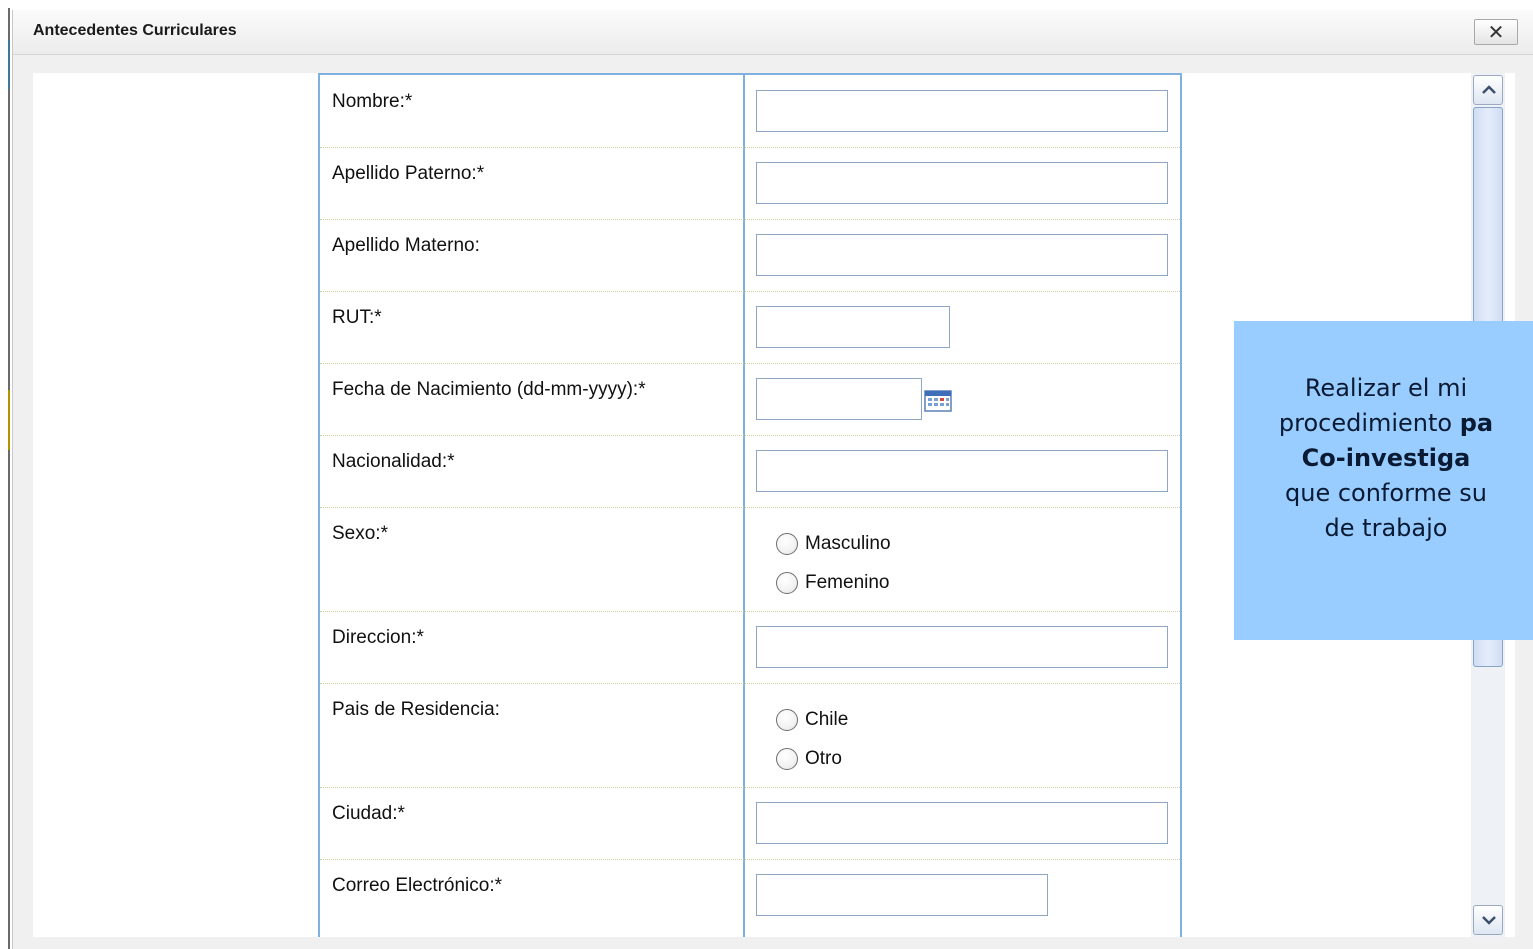 The width and height of the screenshot is (1533, 949). Describe the element at coordinates (416, 709) in the screenshot. I see `pais-residencia-label: Pais de Residencia:` at that location.